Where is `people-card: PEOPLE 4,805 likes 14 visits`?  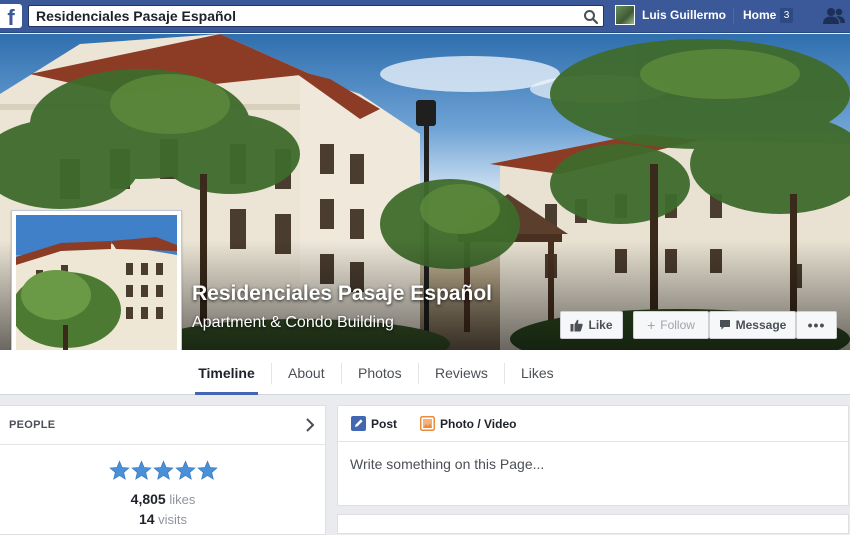
people-card: PEOPLE 4,805 likes 14 visits is located at coordinates (163, 470).